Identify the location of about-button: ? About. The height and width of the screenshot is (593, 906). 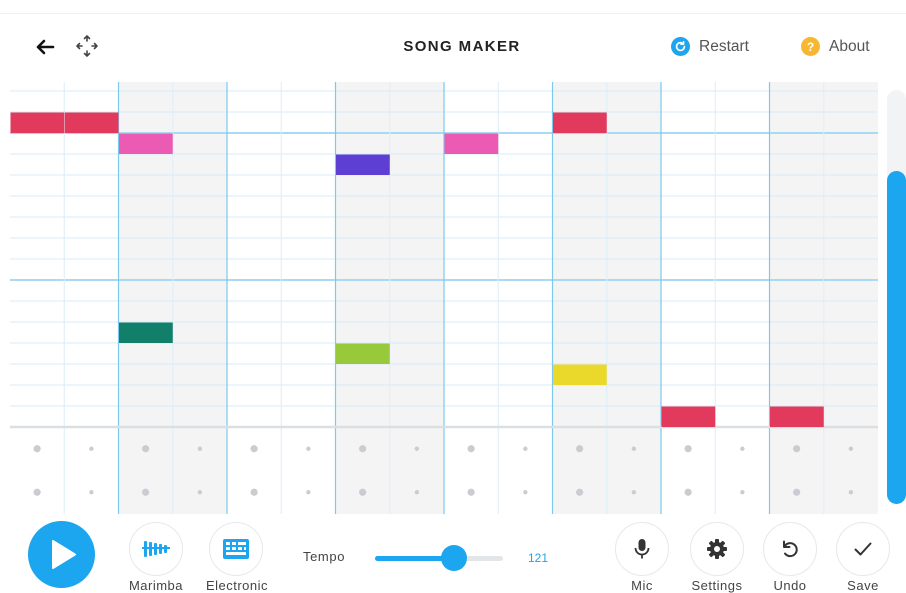
(835, 46).